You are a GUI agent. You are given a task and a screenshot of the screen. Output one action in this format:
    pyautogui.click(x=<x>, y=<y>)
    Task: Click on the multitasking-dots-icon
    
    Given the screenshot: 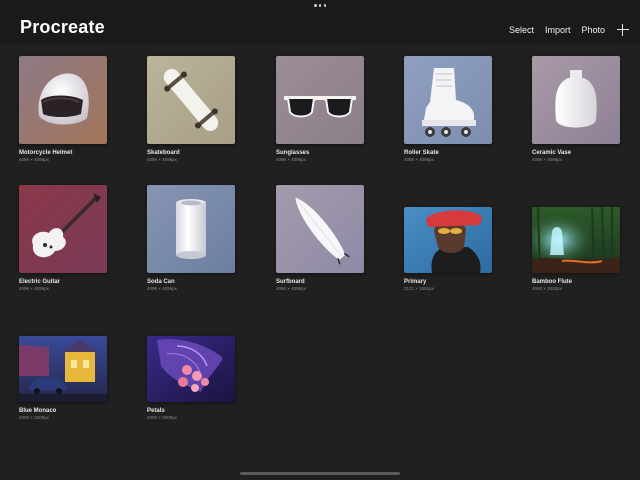 What is the action you would take?
    pyautogui.click(x=320, y=6)
    